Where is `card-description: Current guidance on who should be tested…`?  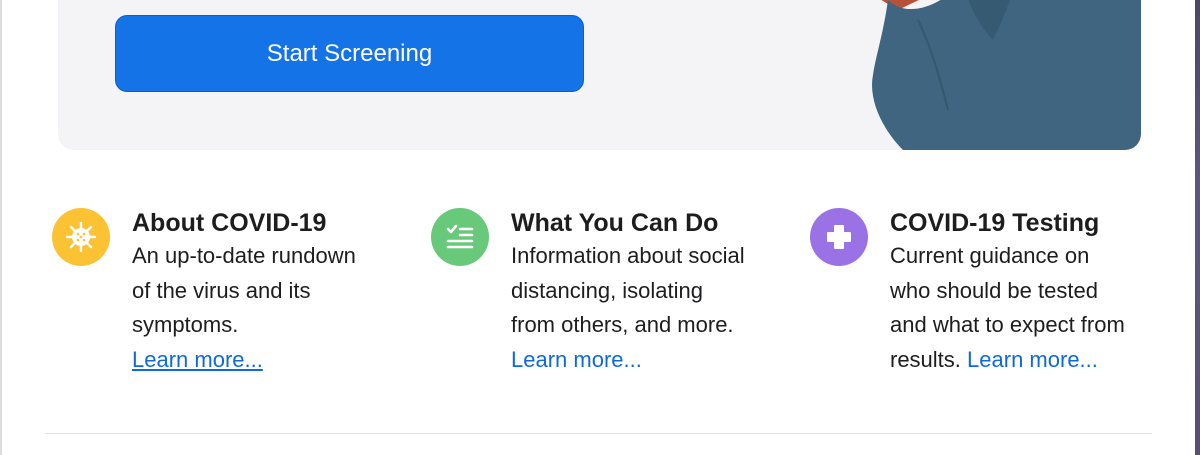
card-description: Current guidance on who should be tested… is located at coordinates (1007, 307).